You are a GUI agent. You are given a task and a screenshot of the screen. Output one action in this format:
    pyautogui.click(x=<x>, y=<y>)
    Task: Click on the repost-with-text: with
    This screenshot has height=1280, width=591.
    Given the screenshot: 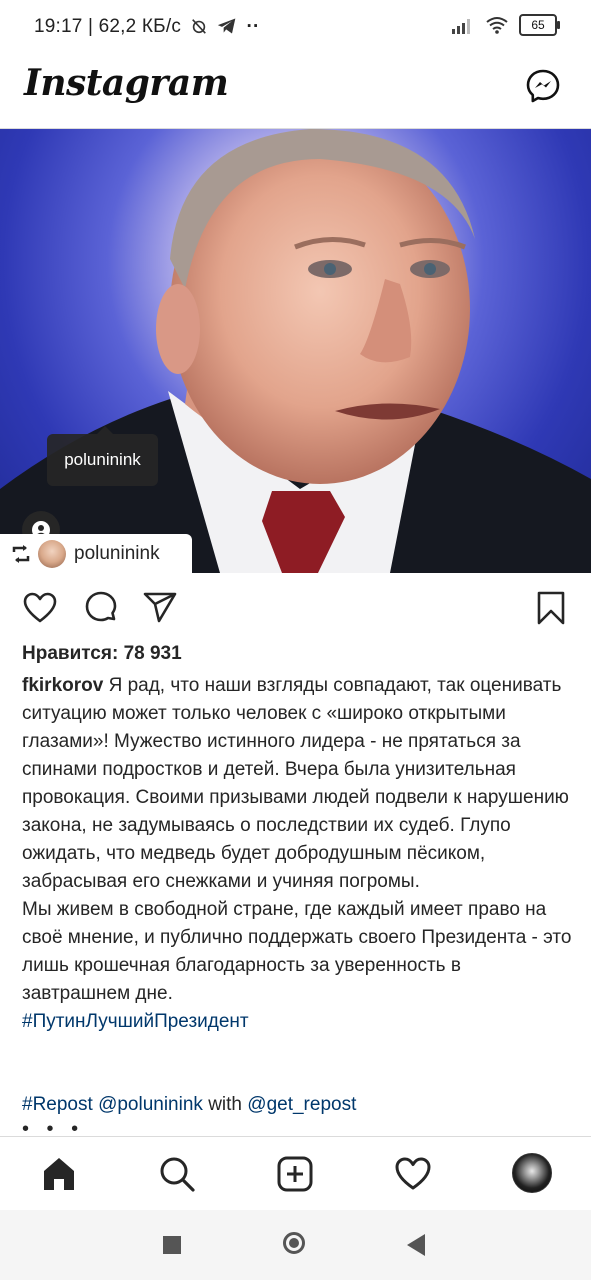 What is the action you would take?
    pyautogui.click(x=225, y=1104)
    